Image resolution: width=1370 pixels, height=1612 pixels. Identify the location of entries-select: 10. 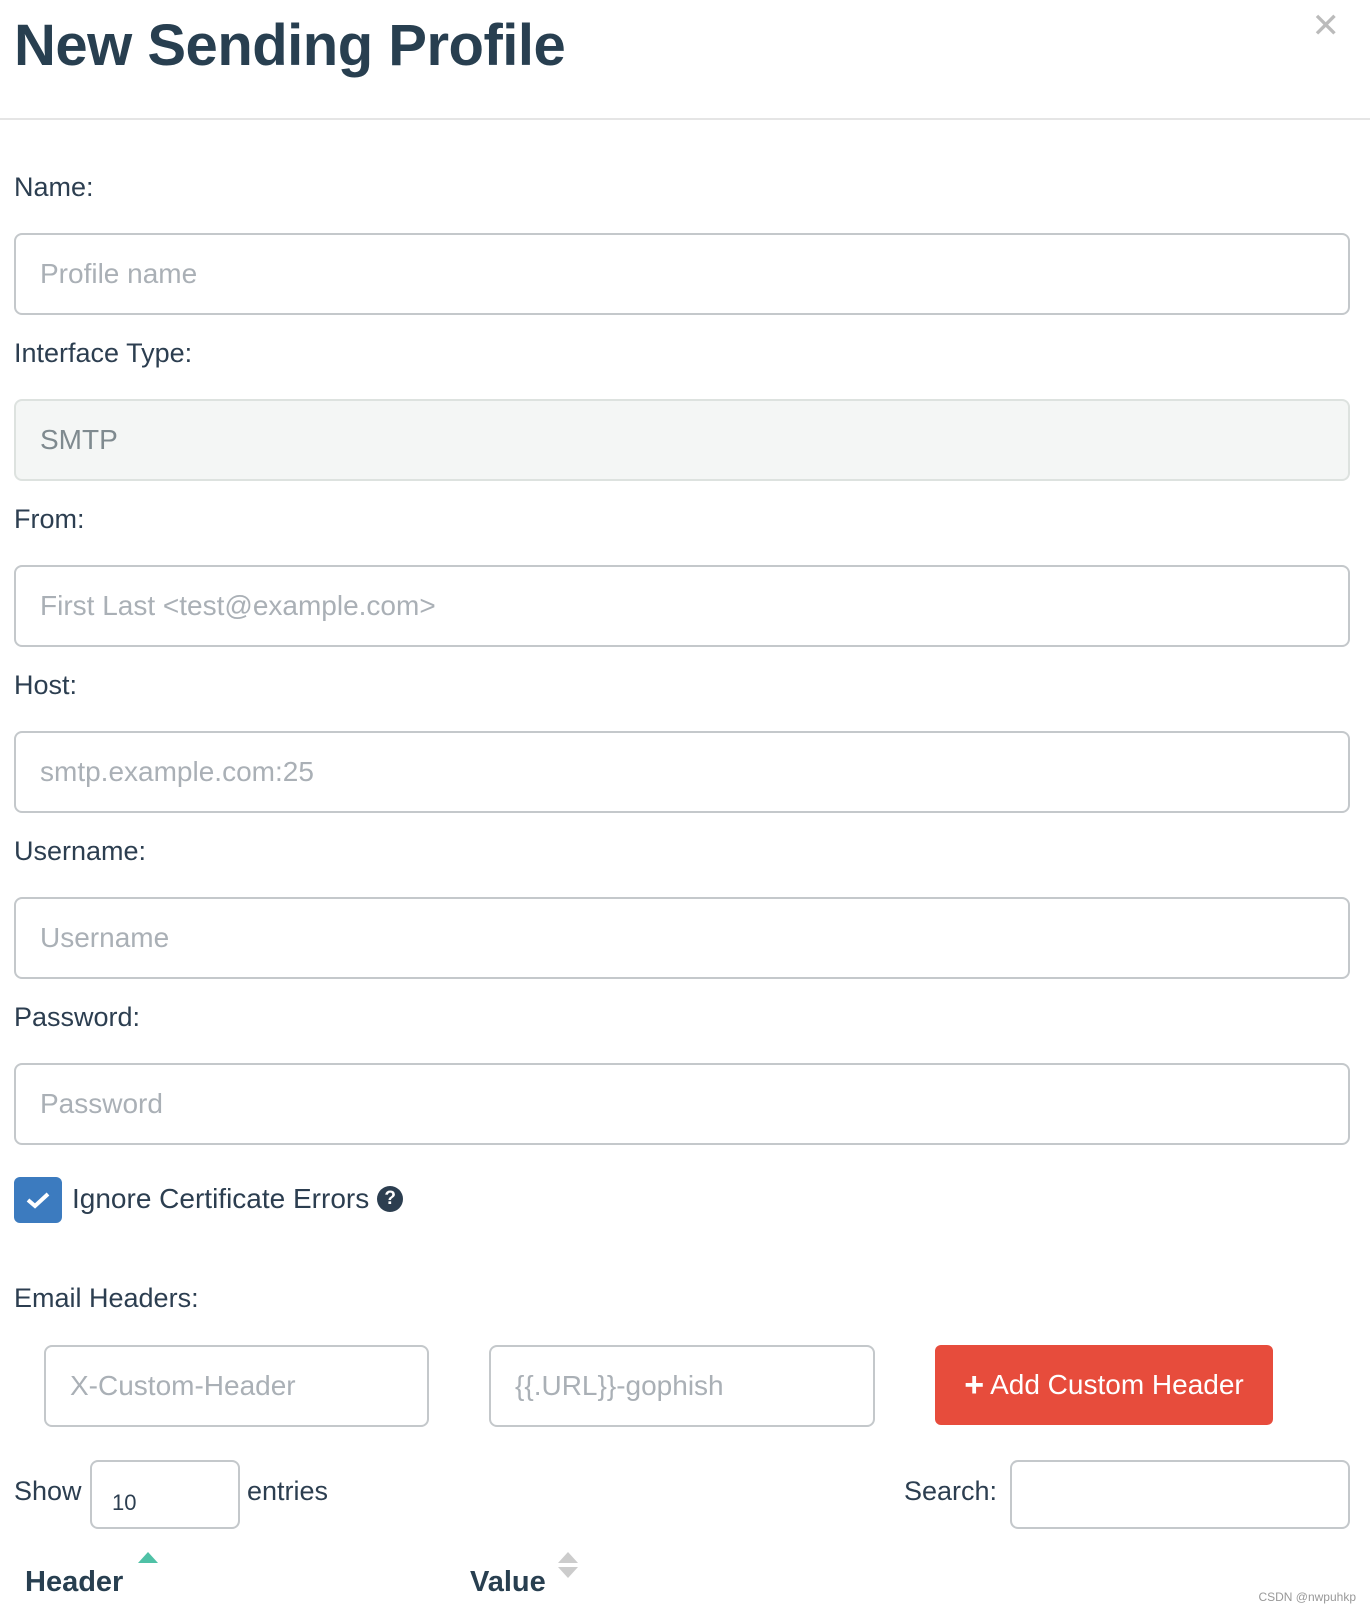
(165, 1494).